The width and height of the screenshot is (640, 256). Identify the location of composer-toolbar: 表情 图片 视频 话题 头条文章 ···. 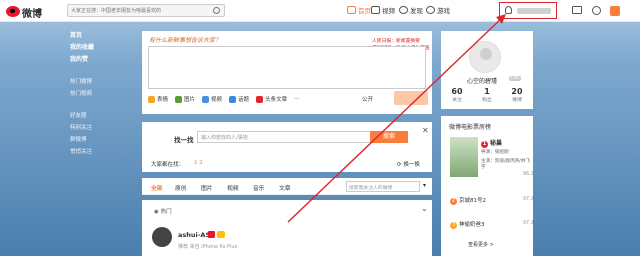
(223, 99).